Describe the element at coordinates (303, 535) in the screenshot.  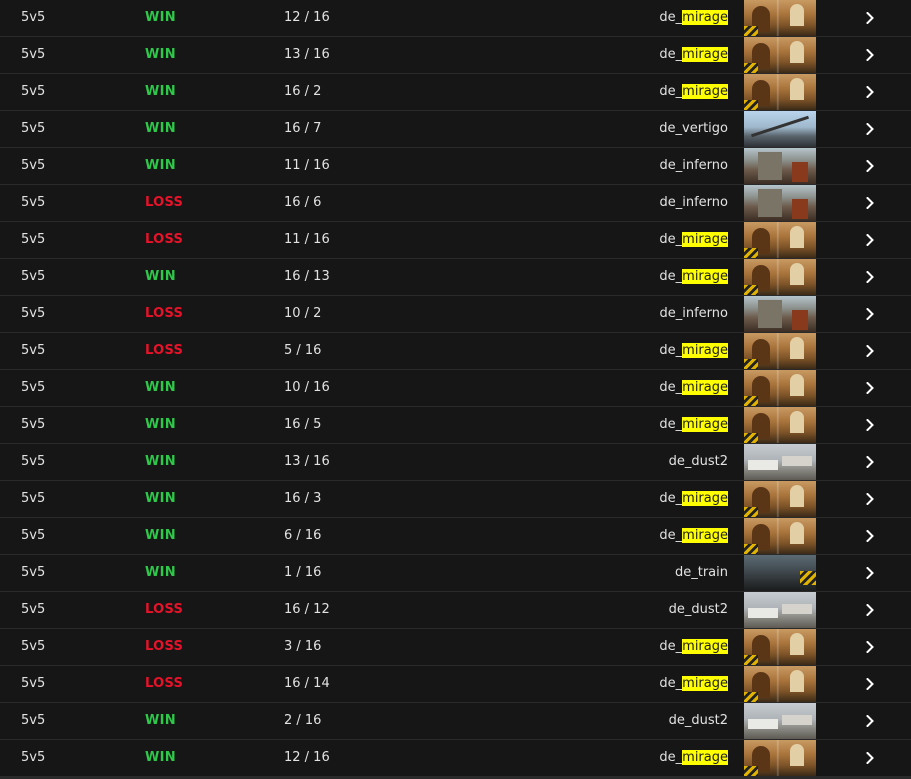
I see `match-score: 6 / 16` at that location.